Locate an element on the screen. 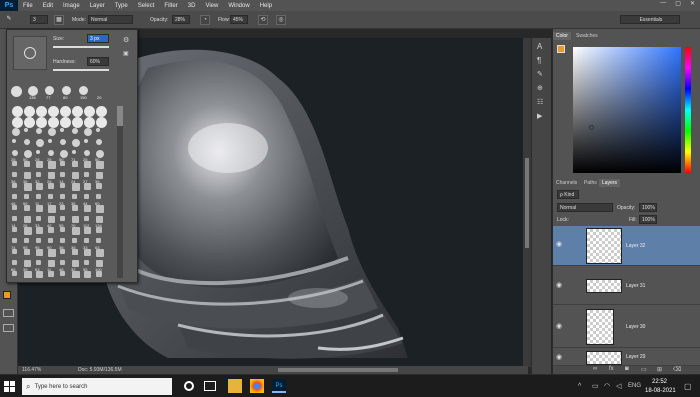 The width and height of the screenshot is (700, 397). new-group-icon: ▭ is located at coordinates (644, 369).